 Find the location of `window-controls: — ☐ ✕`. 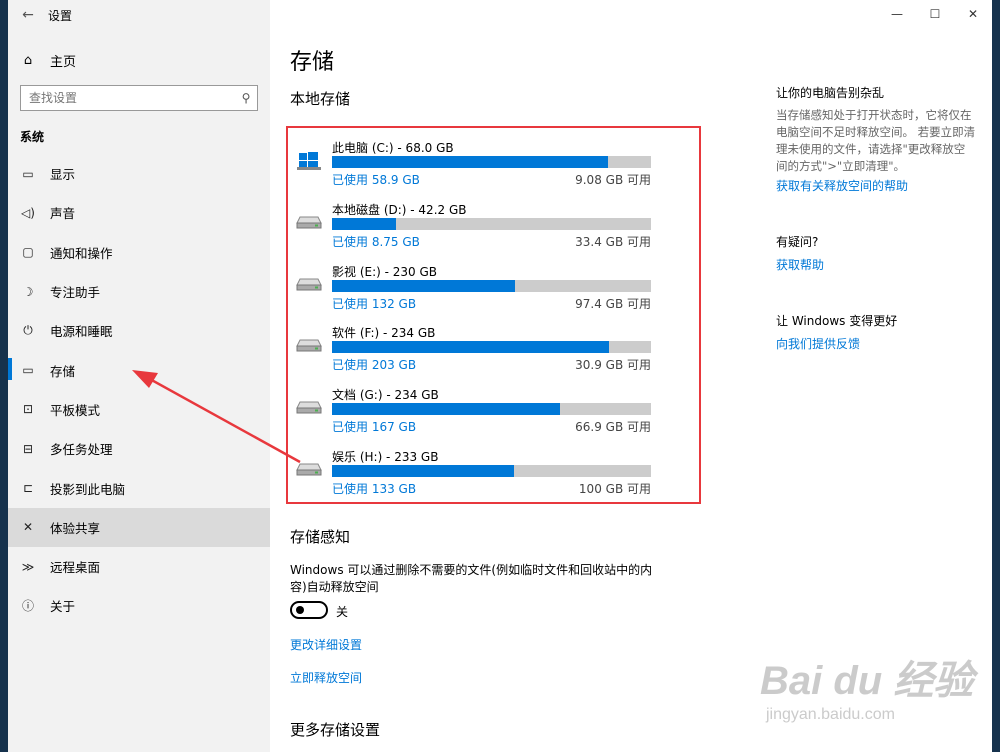

window-controls: — ☐ ✕ is located at coordinates (935, 14).